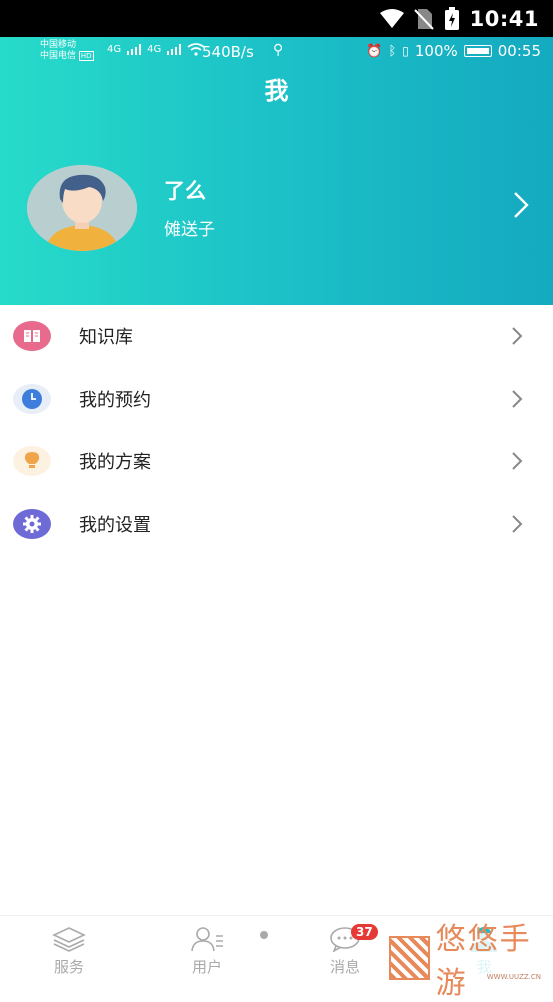  What do you see at coordinates (276, 461) in the screenshot?
I see `menu-item-my-plans: 我的方案` at bounding box center [276, 461].